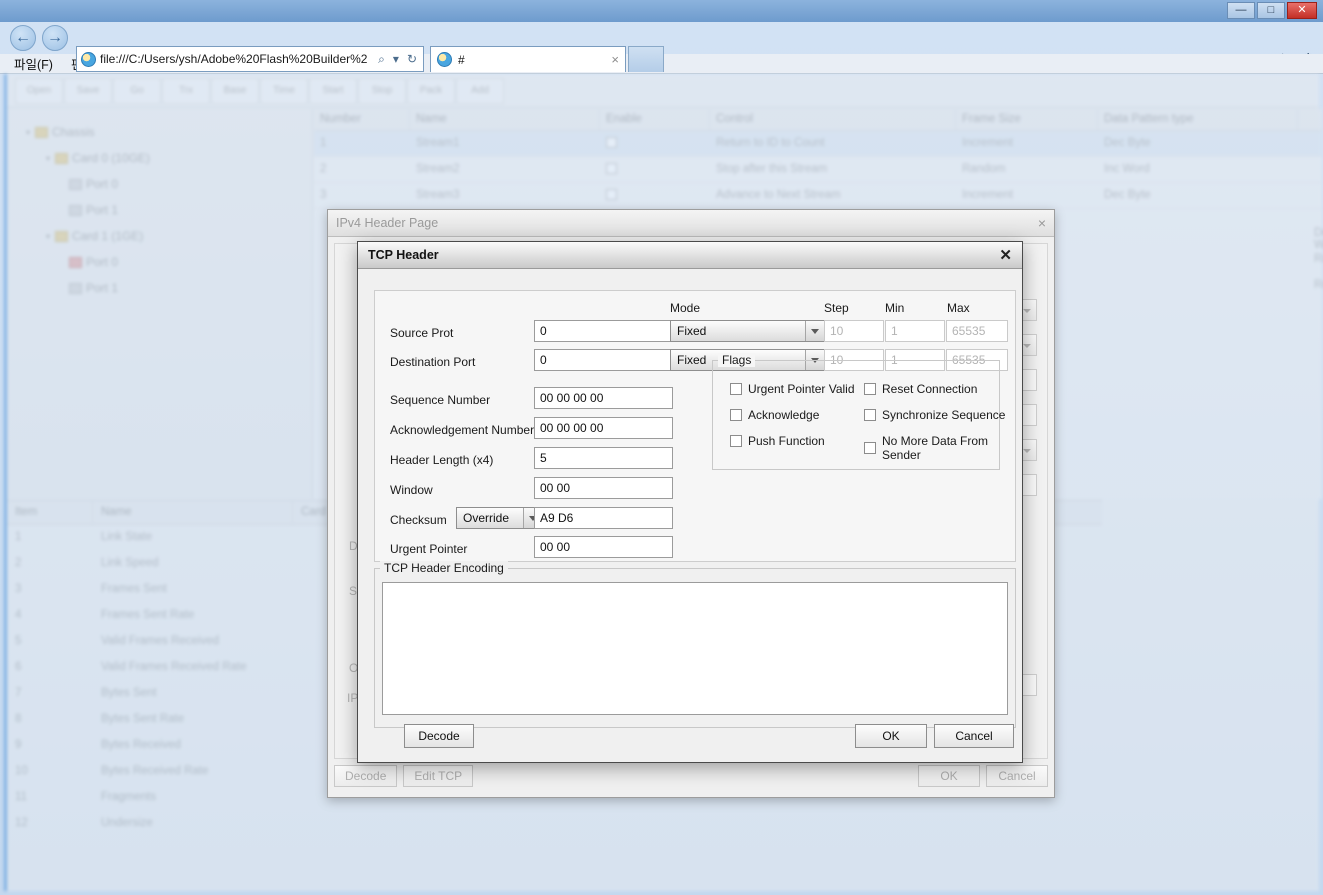 Image resolution: width=1323 pixels, height=895 pixels. What do you see at coordinates (429, 549) in the screenshot?
I see `urgent-pointer-label: Urgent Pointer` at bounding box center [429, 549].